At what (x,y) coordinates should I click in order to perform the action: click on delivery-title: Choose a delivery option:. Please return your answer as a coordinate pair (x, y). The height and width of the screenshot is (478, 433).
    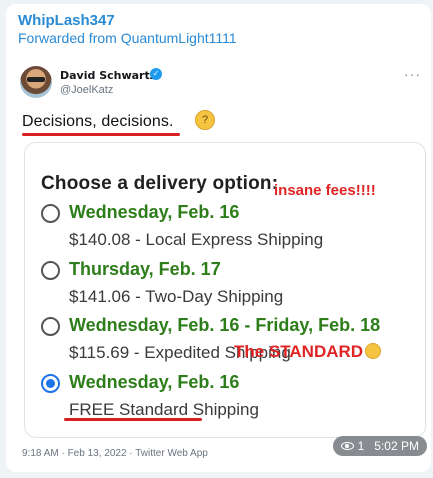
    Looking at the image, I should click on (160, 183).